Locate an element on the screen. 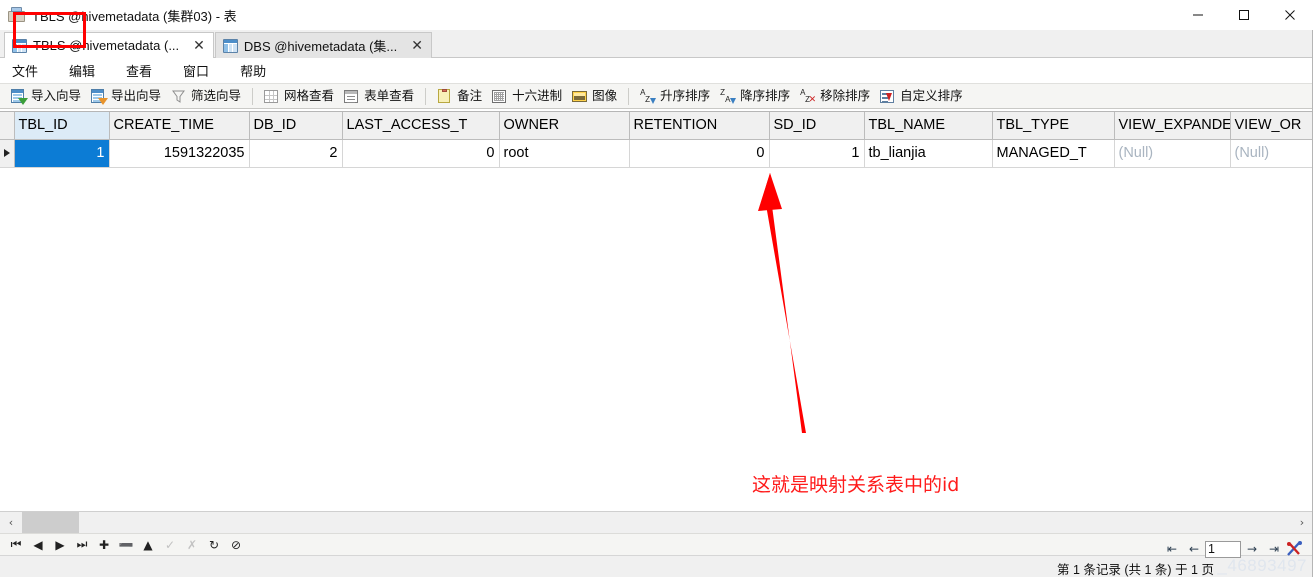 The height and width of the screenshot is (578, 1313). pagination-controls: ⇤ ← → ⇥ is located at coordinates (1234, 549).